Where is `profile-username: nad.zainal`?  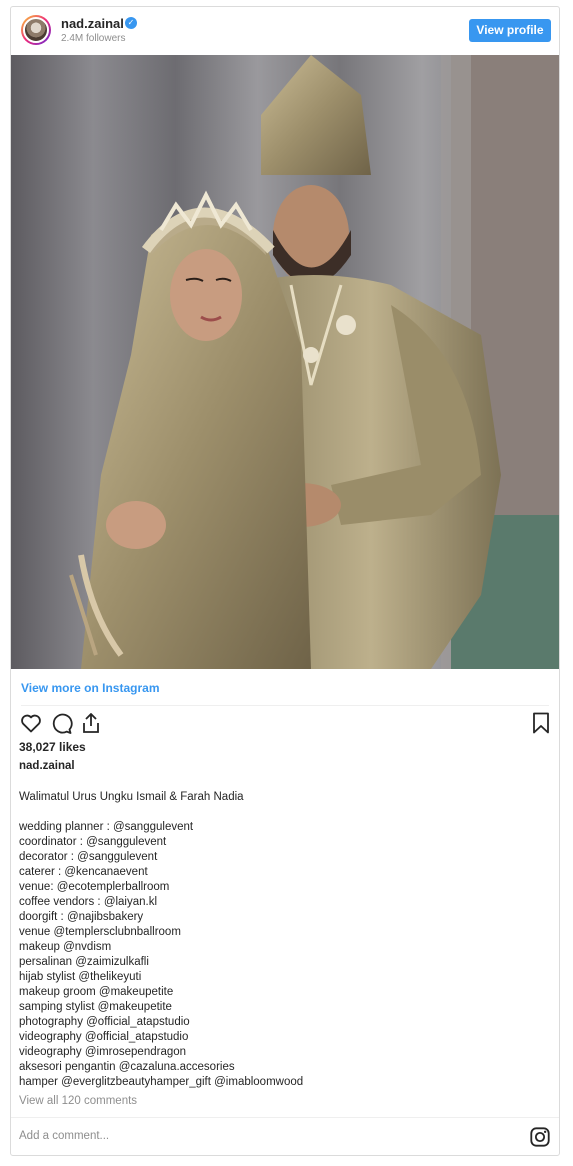 profile-username: nad.zainal is located at coordinates (92, 23).